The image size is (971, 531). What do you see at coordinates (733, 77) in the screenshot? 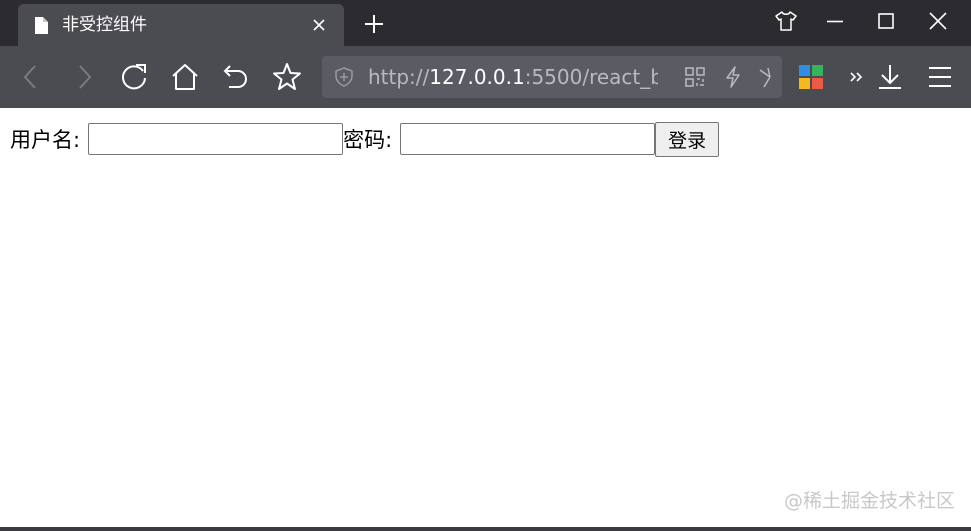
I see `lightning-icon` at bounding box center [733, 77].